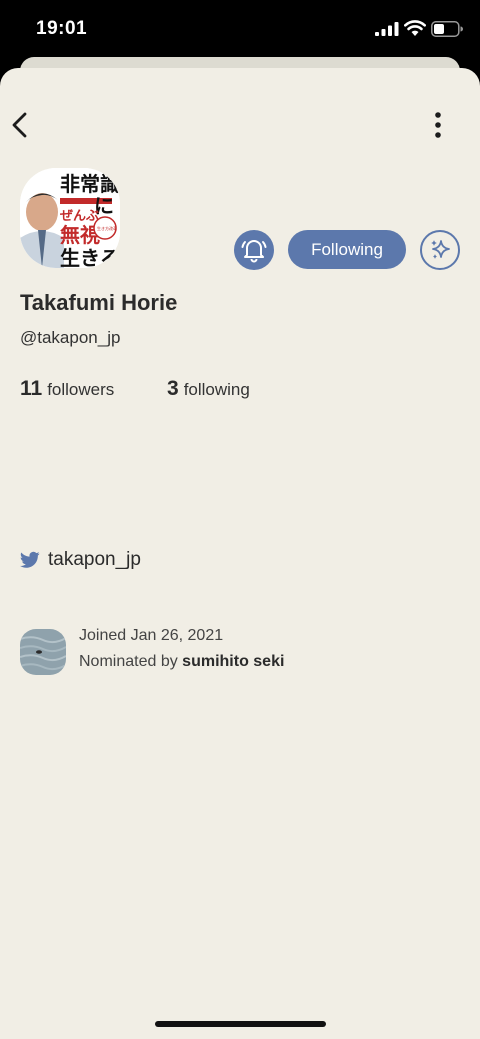 The width and height of the screenshot is (480, 1039). I want to click on back-arrow-icon, so click(21, 125).